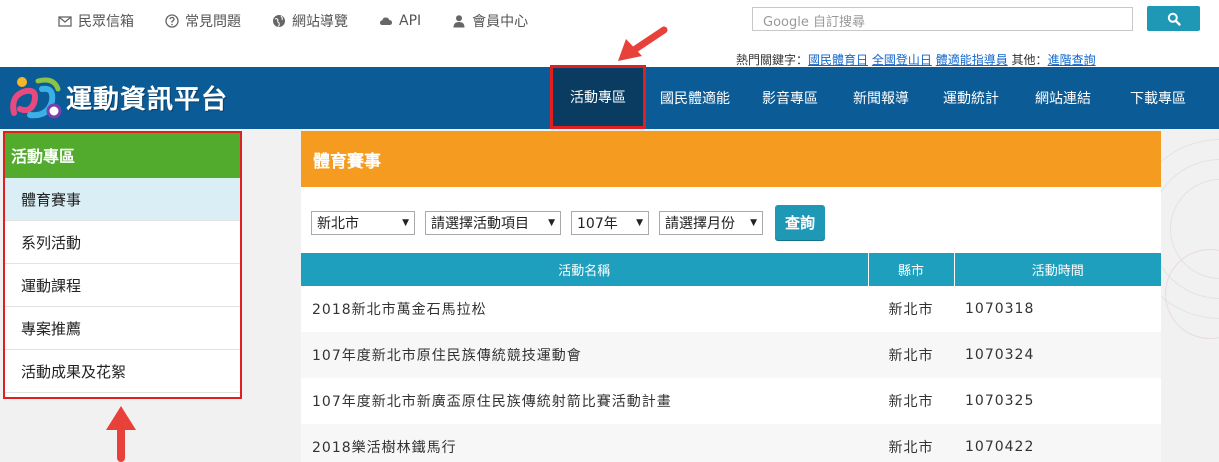 This screenshot has width=1219, height=462. Describe the element at coordinates (942, 19) in the screenshot. I see `search-input: Google 自訂搜尋` at that location.